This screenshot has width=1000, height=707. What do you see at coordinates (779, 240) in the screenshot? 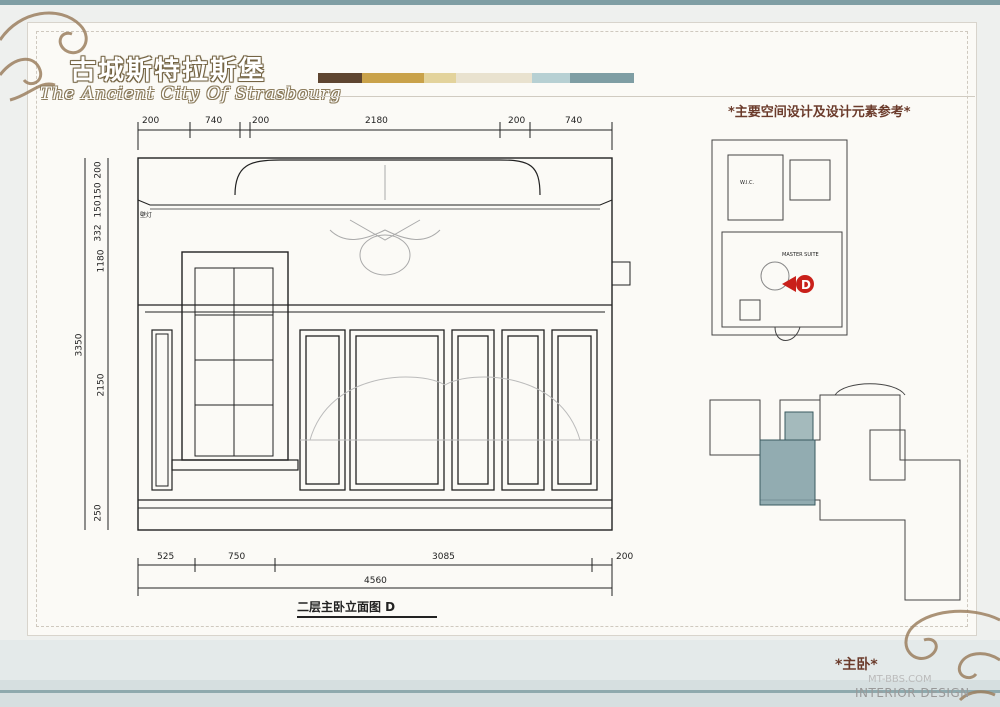
I see `floor-plan-upper` at bounding box center [779, 240].